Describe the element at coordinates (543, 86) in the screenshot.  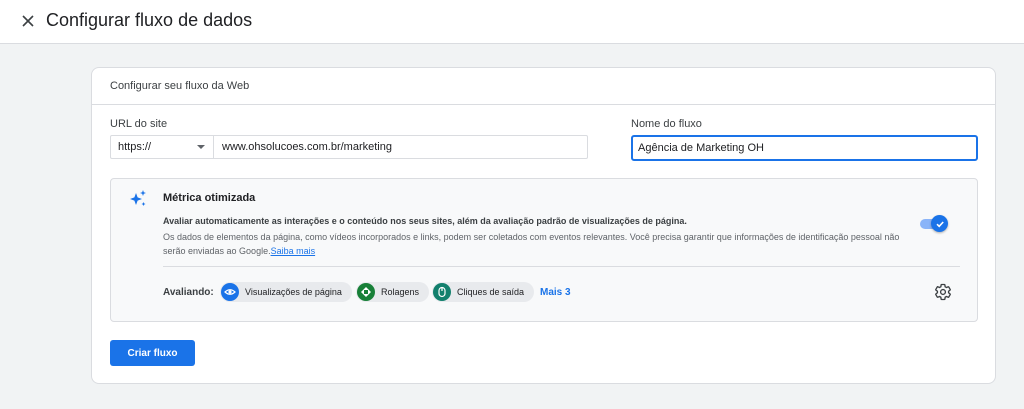
I see `card-header: Configurar seu fluxo da Web` at that location.